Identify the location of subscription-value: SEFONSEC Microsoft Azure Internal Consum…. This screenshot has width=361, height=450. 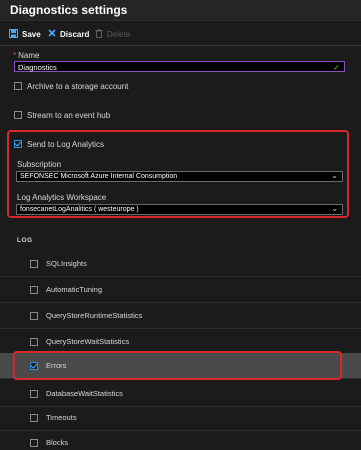
(99, 176).